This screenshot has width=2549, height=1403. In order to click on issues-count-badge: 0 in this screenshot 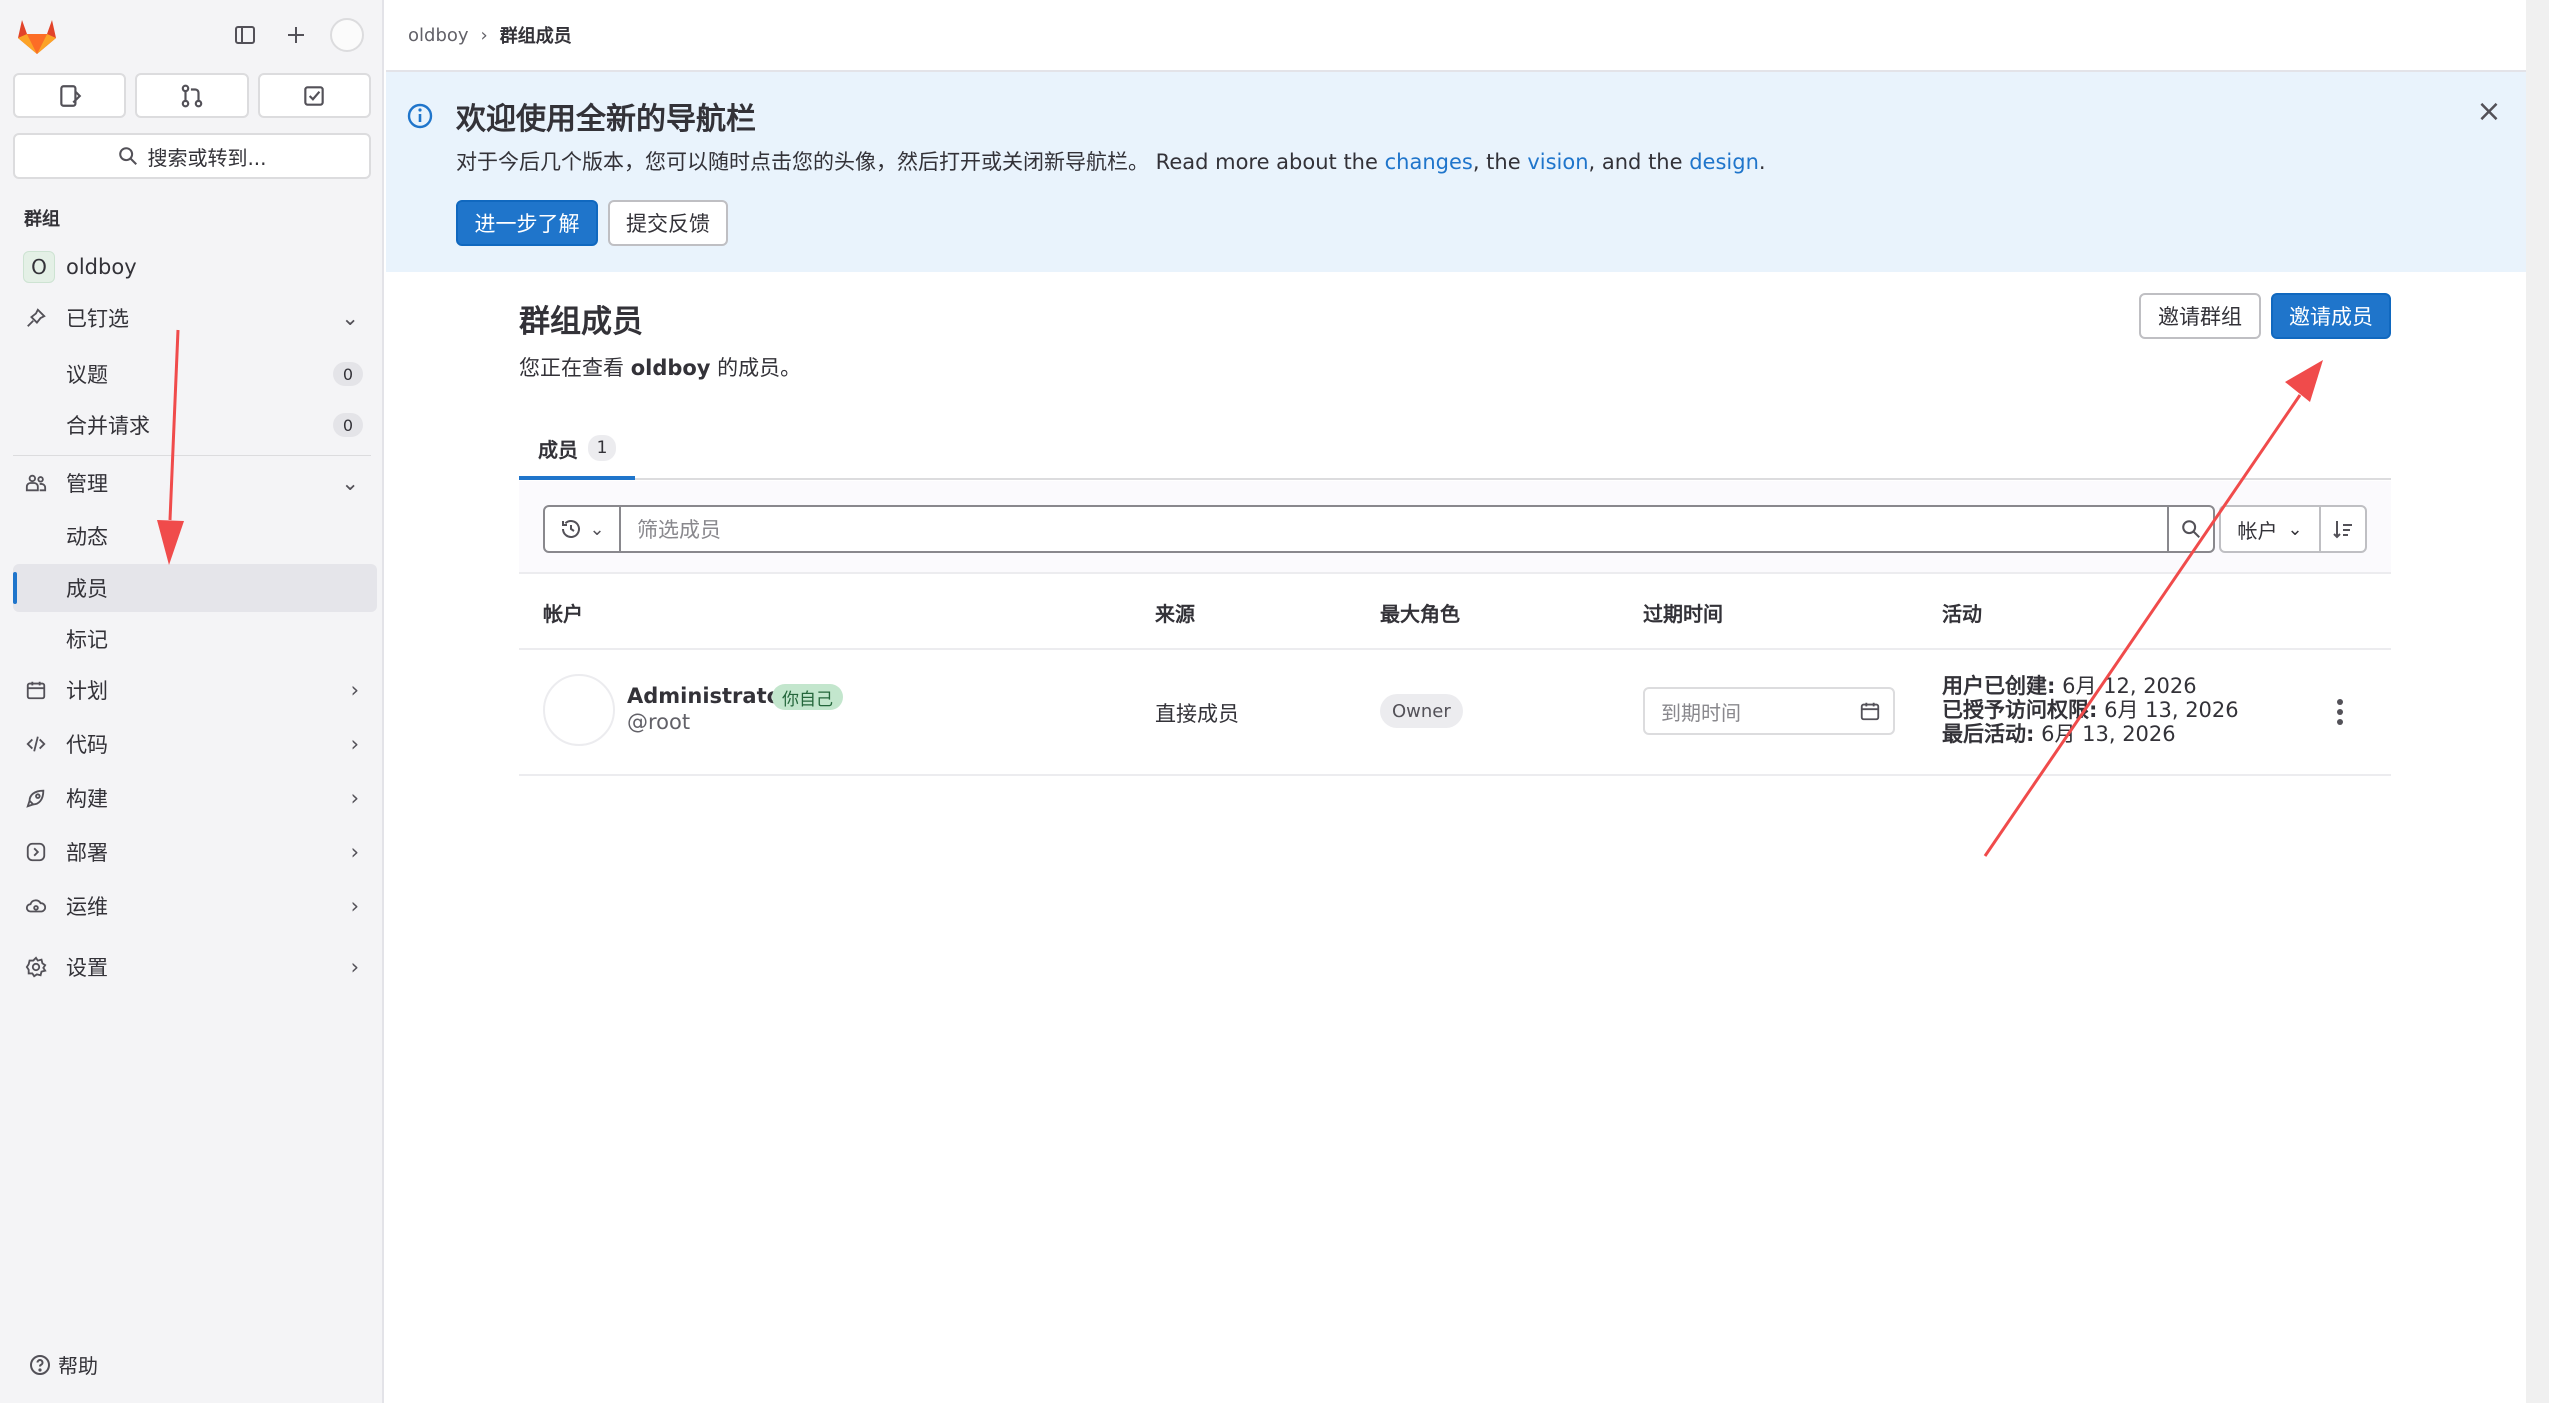, I will do `click(348, 374)`.